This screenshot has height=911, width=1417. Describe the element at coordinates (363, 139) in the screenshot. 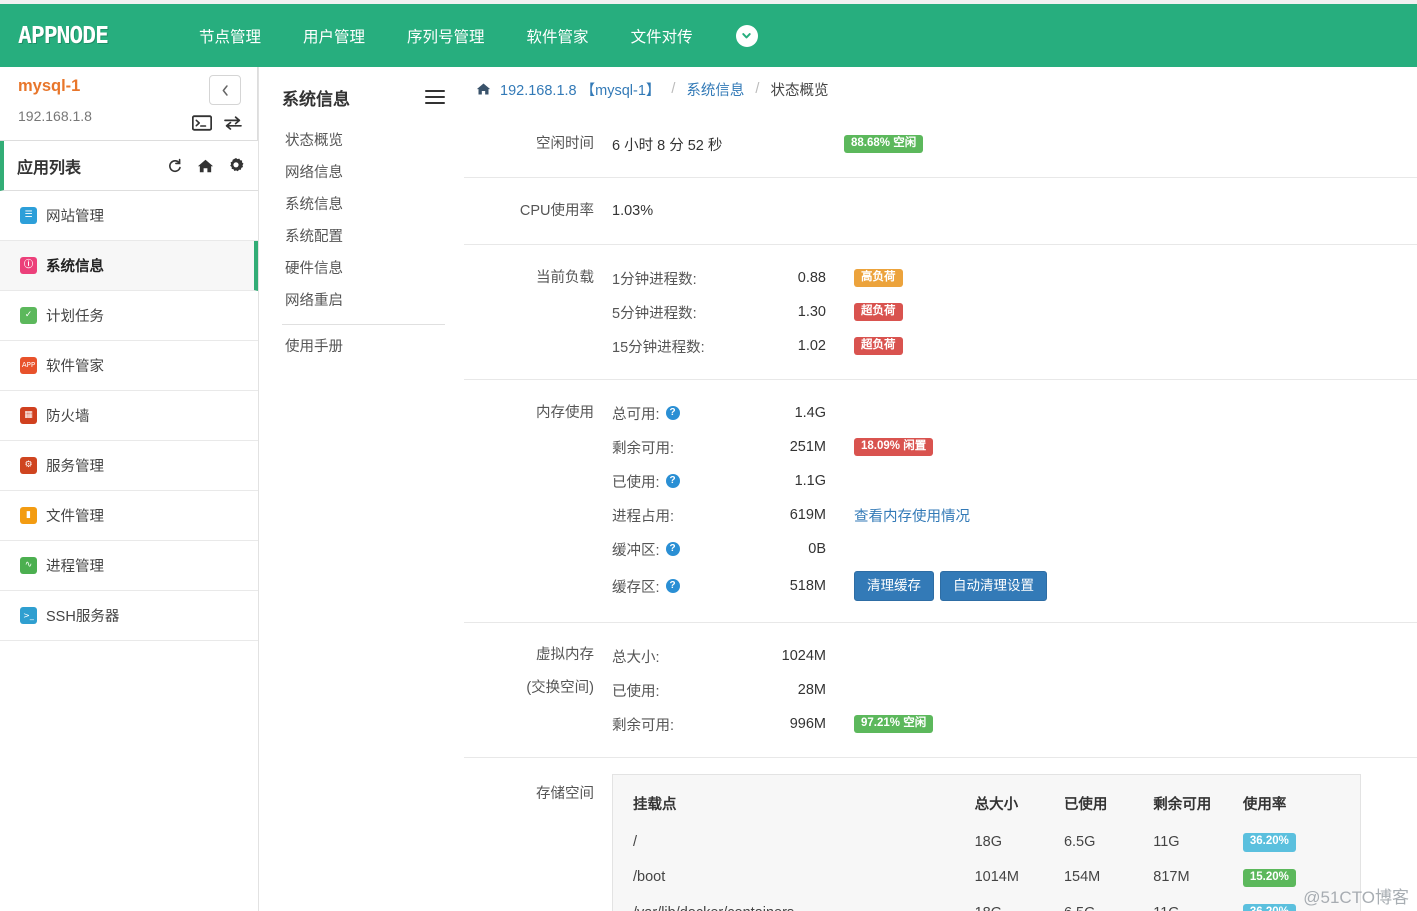

I see `subnav-item-status-overview: 状态概览` at that location.